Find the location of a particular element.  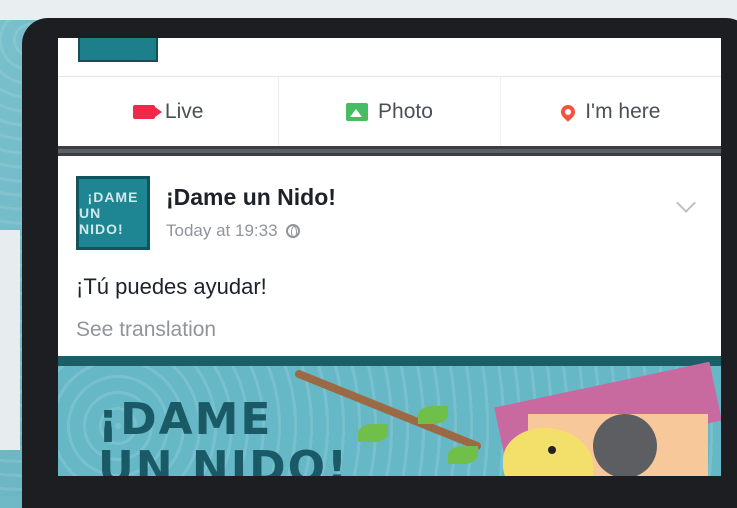

image-title: ¡DAME UN NIDO! is located at coordinates (224, 435).